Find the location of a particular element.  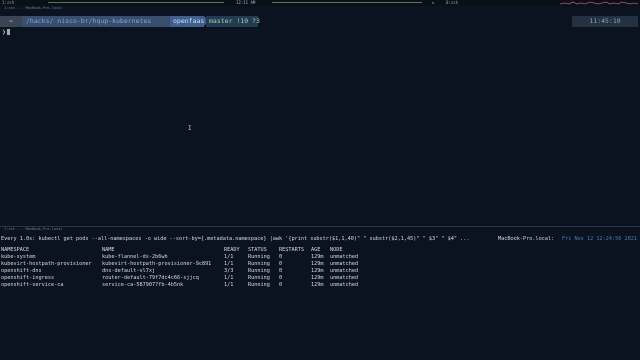

column-header: NODE is located at coordinates (336, 250).